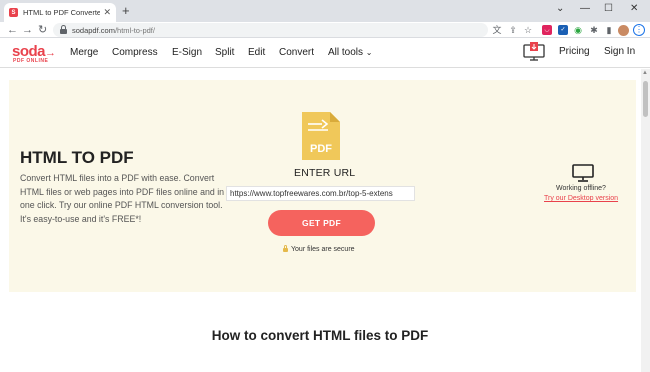  Describe the element at coordinates (285, 248) in the screenshot. I see `padlock-icon` at that location.